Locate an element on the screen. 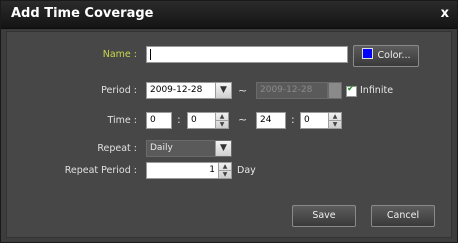 Image resolution: width=458 pixels, height=243 pixels. name-label: Name : is located at coordinates (119, 54).